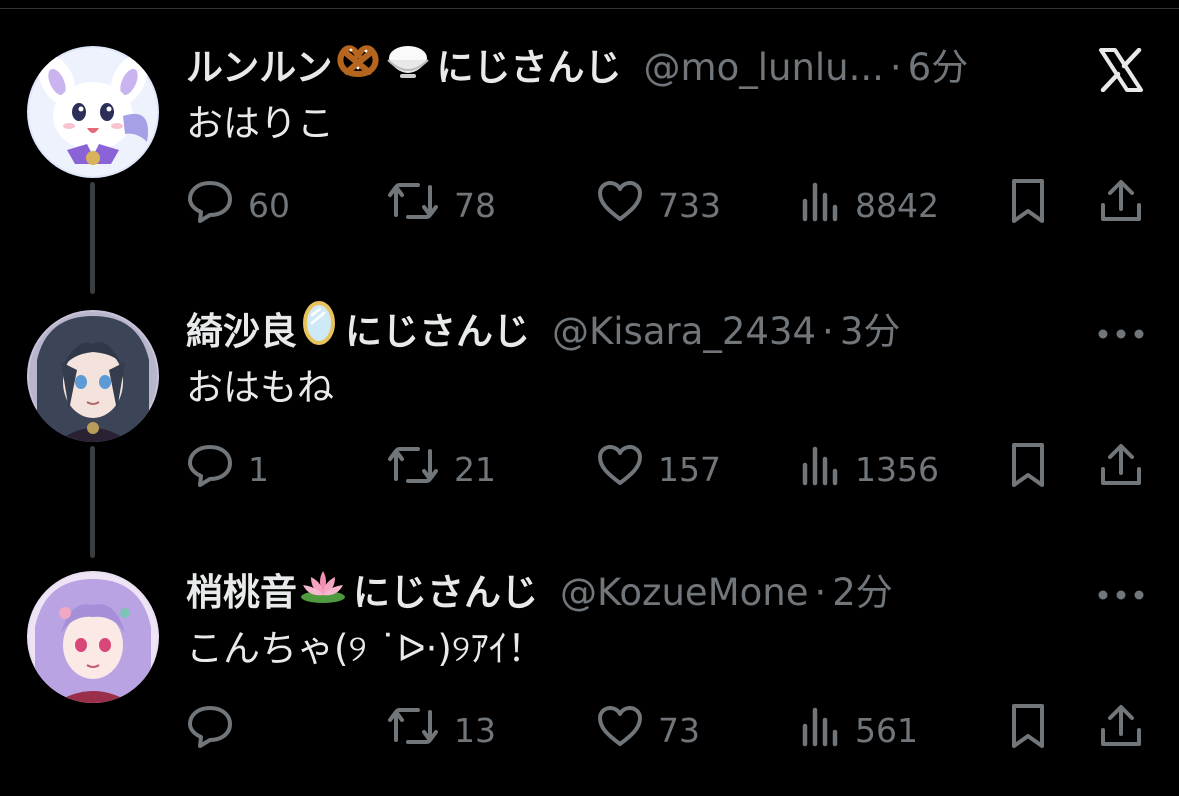  I want to click on like-button: 73, so click(648, 730).